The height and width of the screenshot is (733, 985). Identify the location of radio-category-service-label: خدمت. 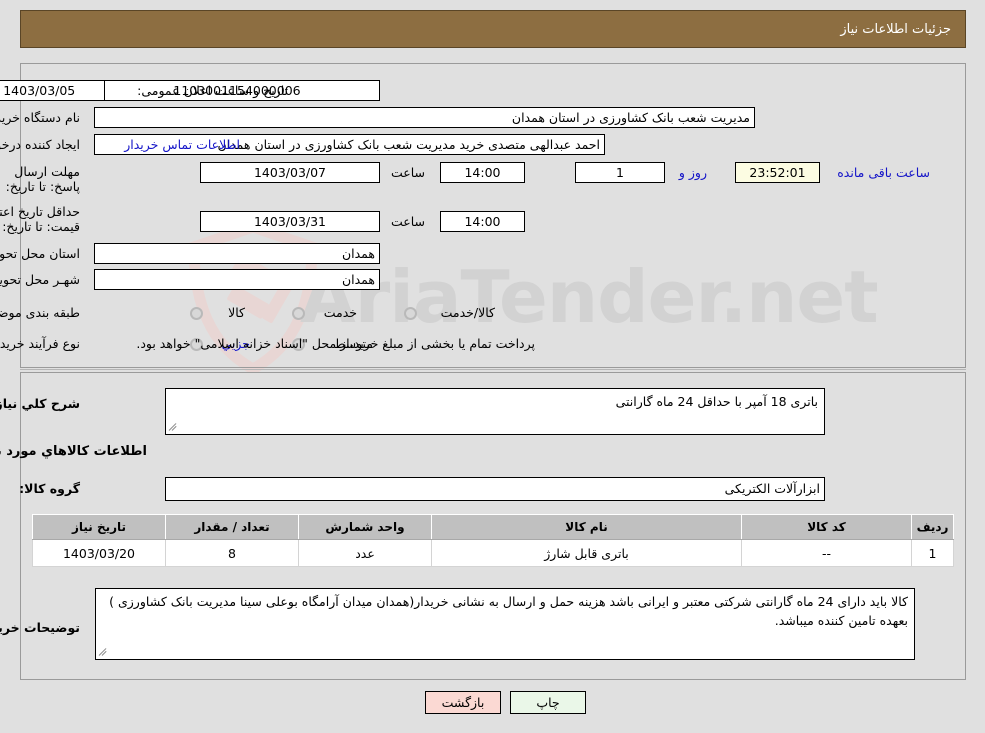
(340, 312).